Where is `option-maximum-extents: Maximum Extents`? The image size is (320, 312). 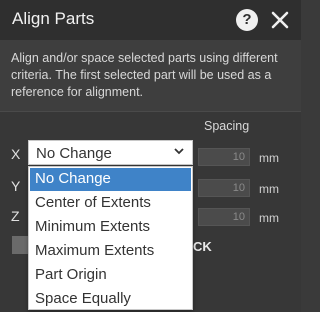 option-maximum-extents: Maximum Extents is located at coordinates (110, 251).